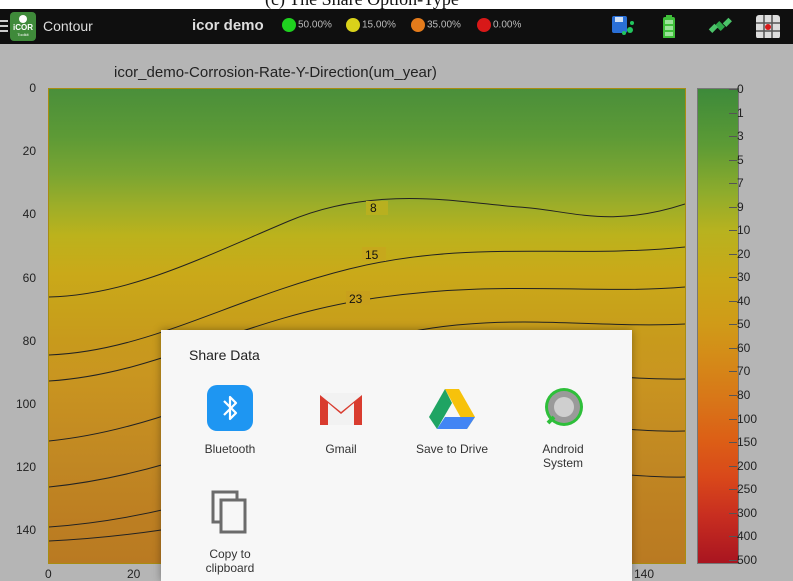  Describe the element at coordinates (740, 112) in the screenshot. I see `colorbar-label: 1` at that location.